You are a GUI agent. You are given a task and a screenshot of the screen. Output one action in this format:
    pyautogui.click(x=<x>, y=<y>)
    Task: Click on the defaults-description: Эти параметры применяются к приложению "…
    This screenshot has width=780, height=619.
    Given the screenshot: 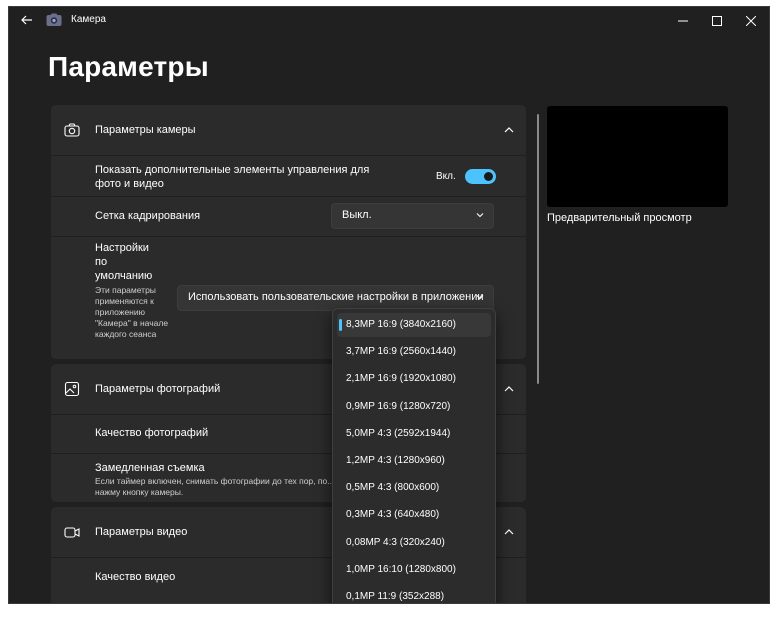 What is the action you would take?
    pyautogui.click(x=132, y=312)
    